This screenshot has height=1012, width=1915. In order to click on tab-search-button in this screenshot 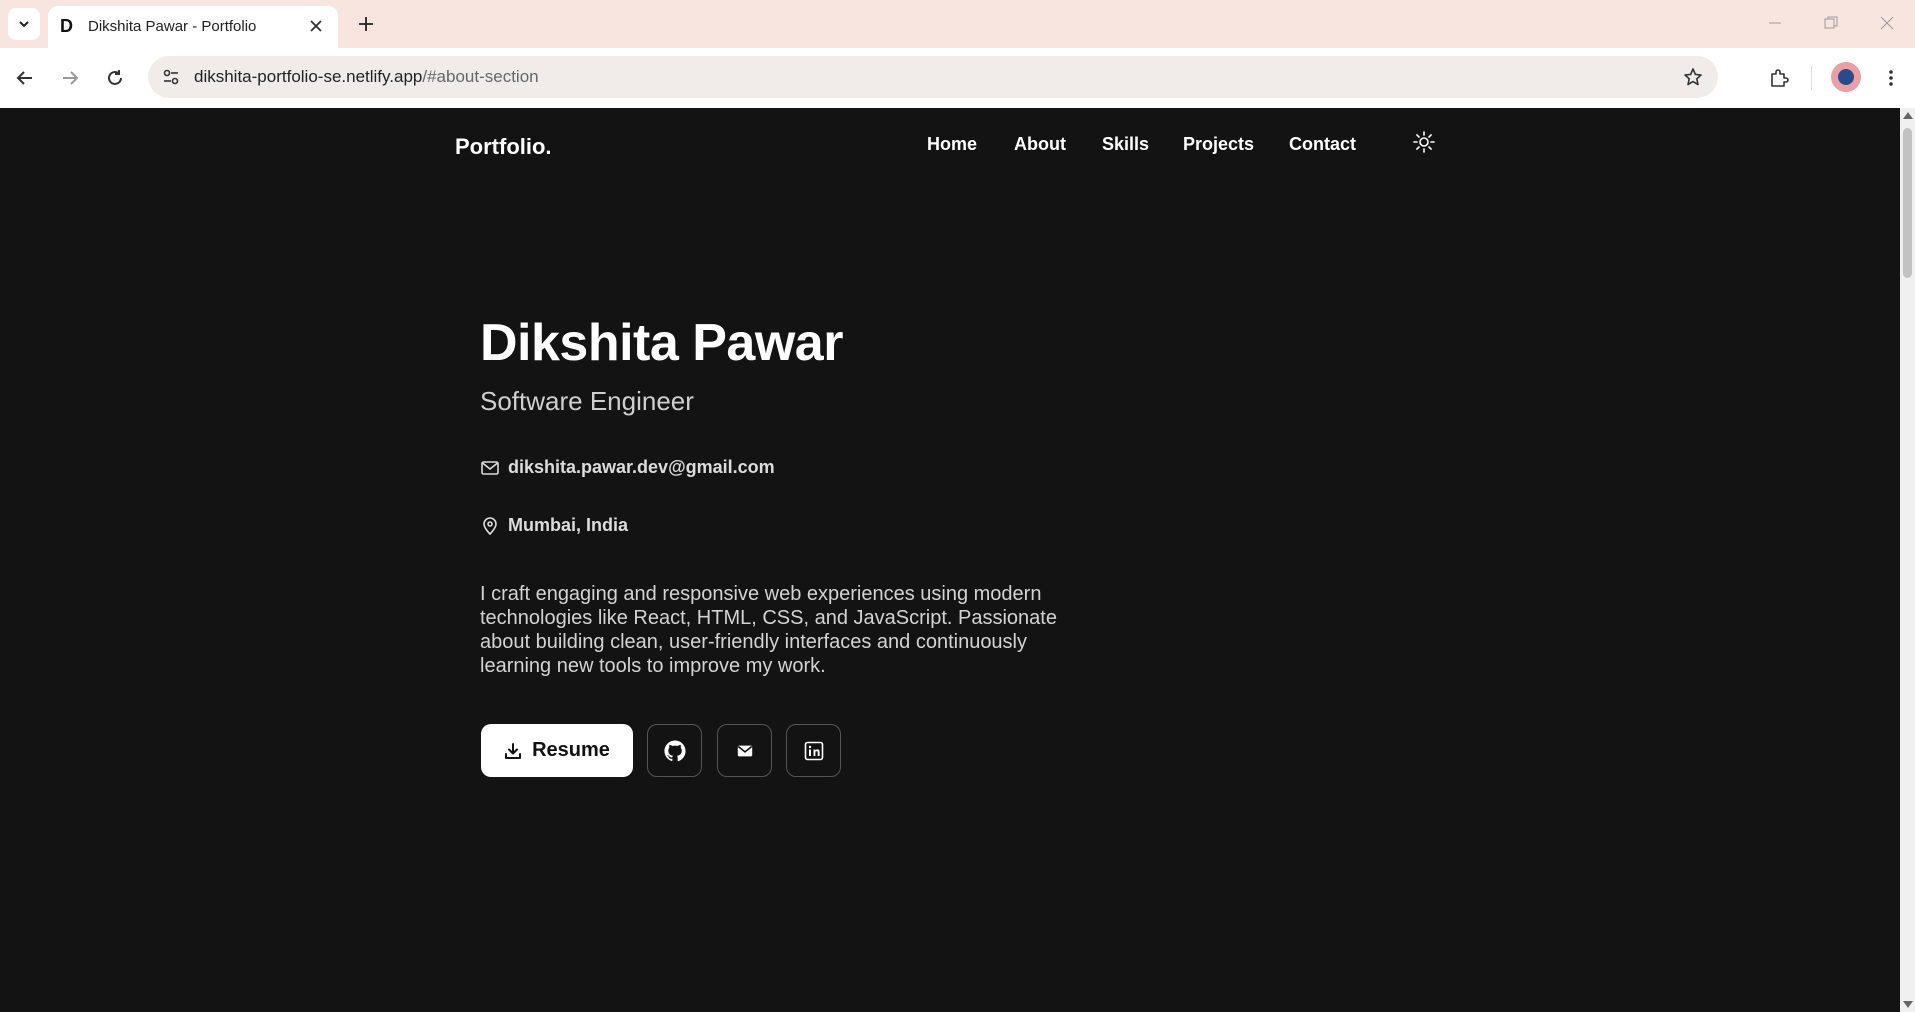, I will do `click(24, 24)`.